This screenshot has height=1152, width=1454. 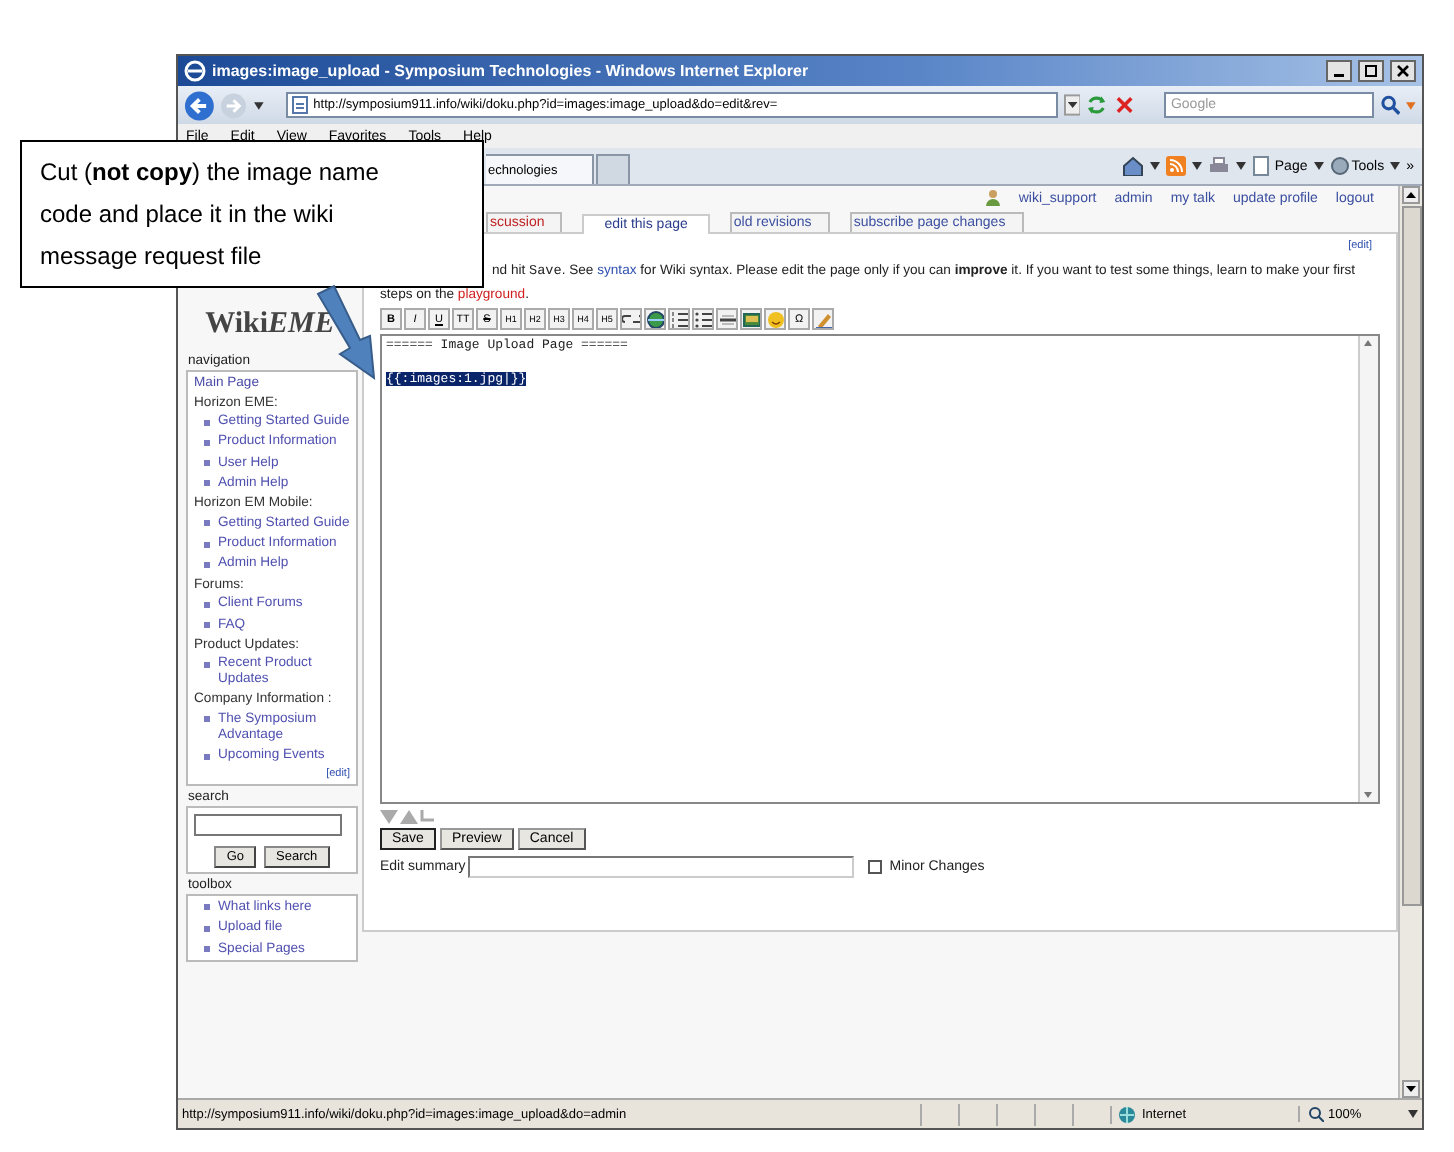 What do you see at coordinates (1390, 105) in the screenshot?
I see `search-icon` at bounding box center [1390, 105].